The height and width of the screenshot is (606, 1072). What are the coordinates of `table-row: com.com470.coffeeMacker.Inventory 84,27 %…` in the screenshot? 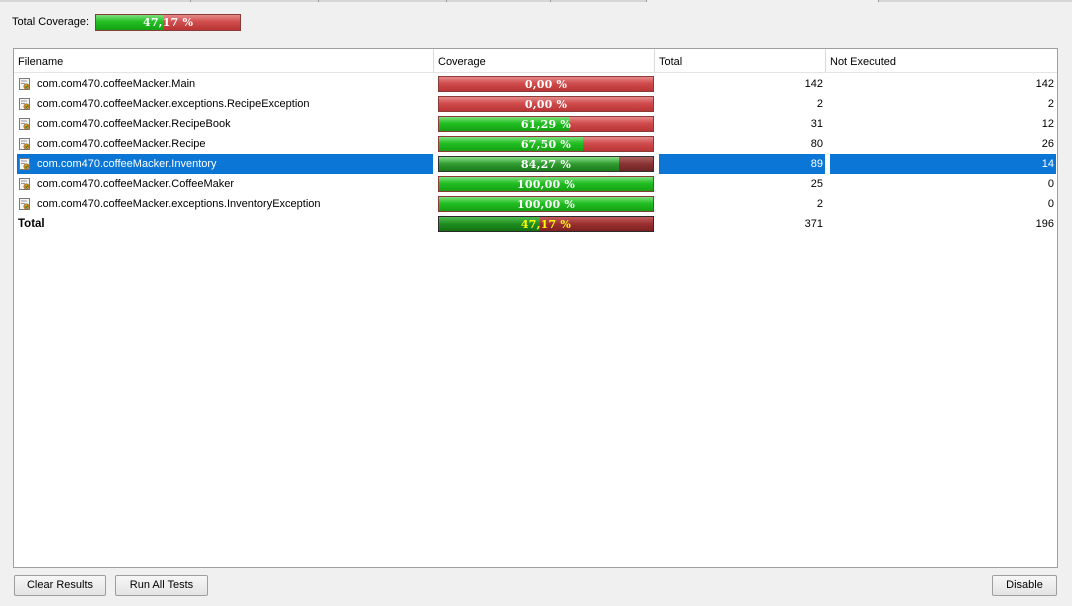 It's located at (535, 164).